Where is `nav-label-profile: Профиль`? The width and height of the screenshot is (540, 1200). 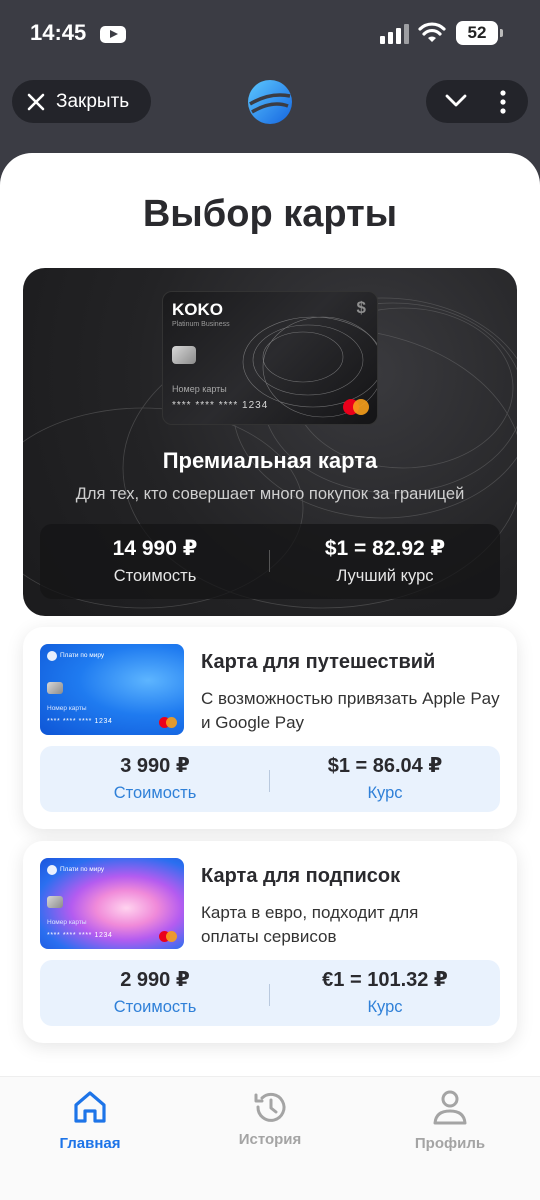
nav-label-profile: Профиль is located at coordinates (450, 1143).